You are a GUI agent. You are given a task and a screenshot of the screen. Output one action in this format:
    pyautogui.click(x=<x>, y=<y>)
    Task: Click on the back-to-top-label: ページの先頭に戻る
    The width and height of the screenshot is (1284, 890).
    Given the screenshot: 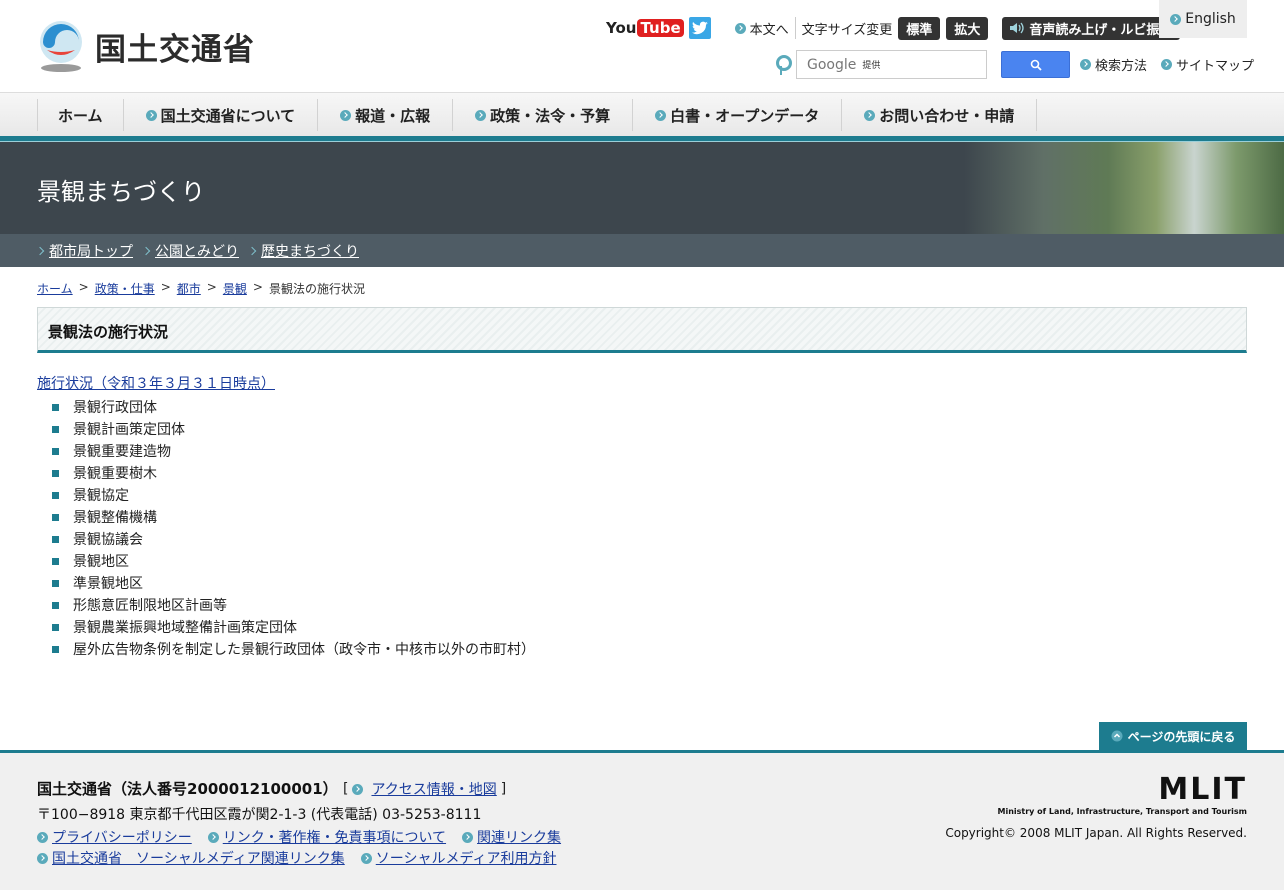 What is the action you would take?
    pyautogui.click(x=1181, y=736)
    